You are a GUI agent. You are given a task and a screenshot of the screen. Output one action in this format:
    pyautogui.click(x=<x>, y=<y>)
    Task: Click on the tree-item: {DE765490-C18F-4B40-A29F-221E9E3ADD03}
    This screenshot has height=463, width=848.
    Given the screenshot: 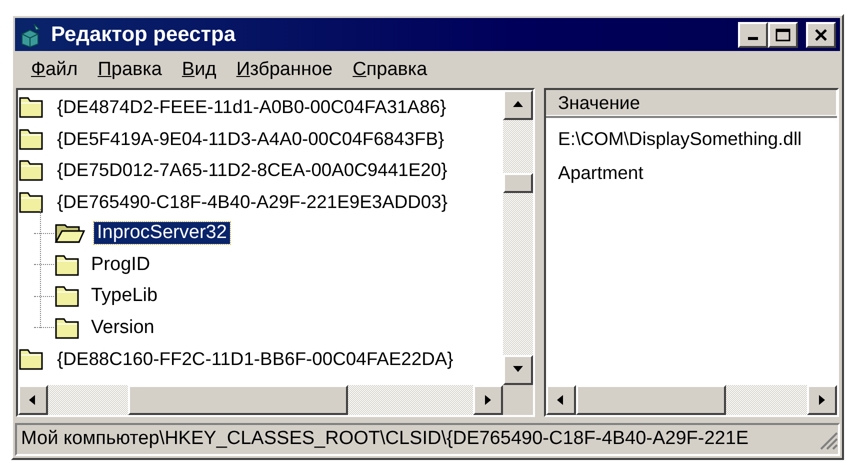 What is the action you would take?
    pyautogui.click(x=252, y=201)
    